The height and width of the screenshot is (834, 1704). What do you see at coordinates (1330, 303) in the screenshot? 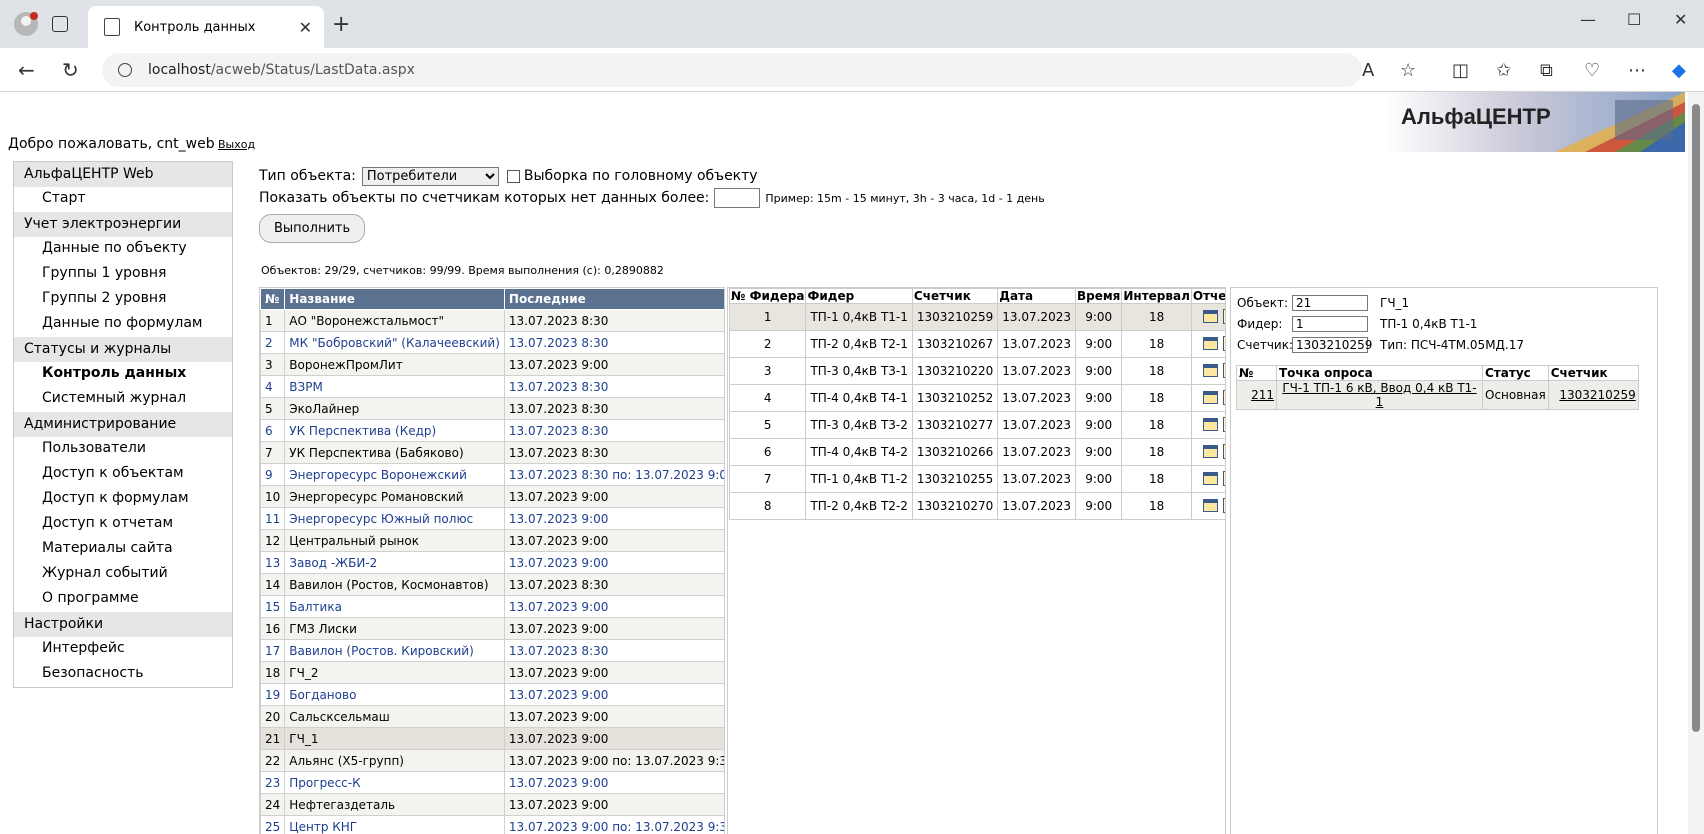
I see `object-id-field: 21` at bounding box center [1330, 303].